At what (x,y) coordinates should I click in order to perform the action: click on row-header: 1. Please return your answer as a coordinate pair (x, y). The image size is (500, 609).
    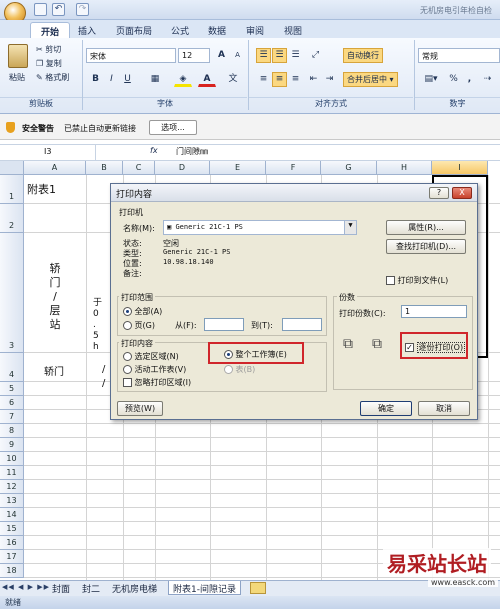
    Looking at the image, I should click on (12, 189).